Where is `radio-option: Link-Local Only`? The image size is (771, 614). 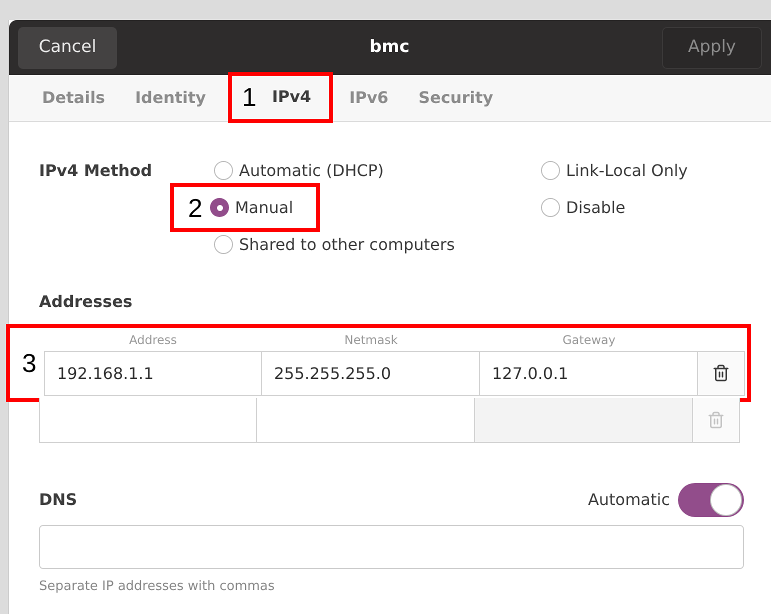 radio-option: Link-Local Only is located at coordinates (614, 170).